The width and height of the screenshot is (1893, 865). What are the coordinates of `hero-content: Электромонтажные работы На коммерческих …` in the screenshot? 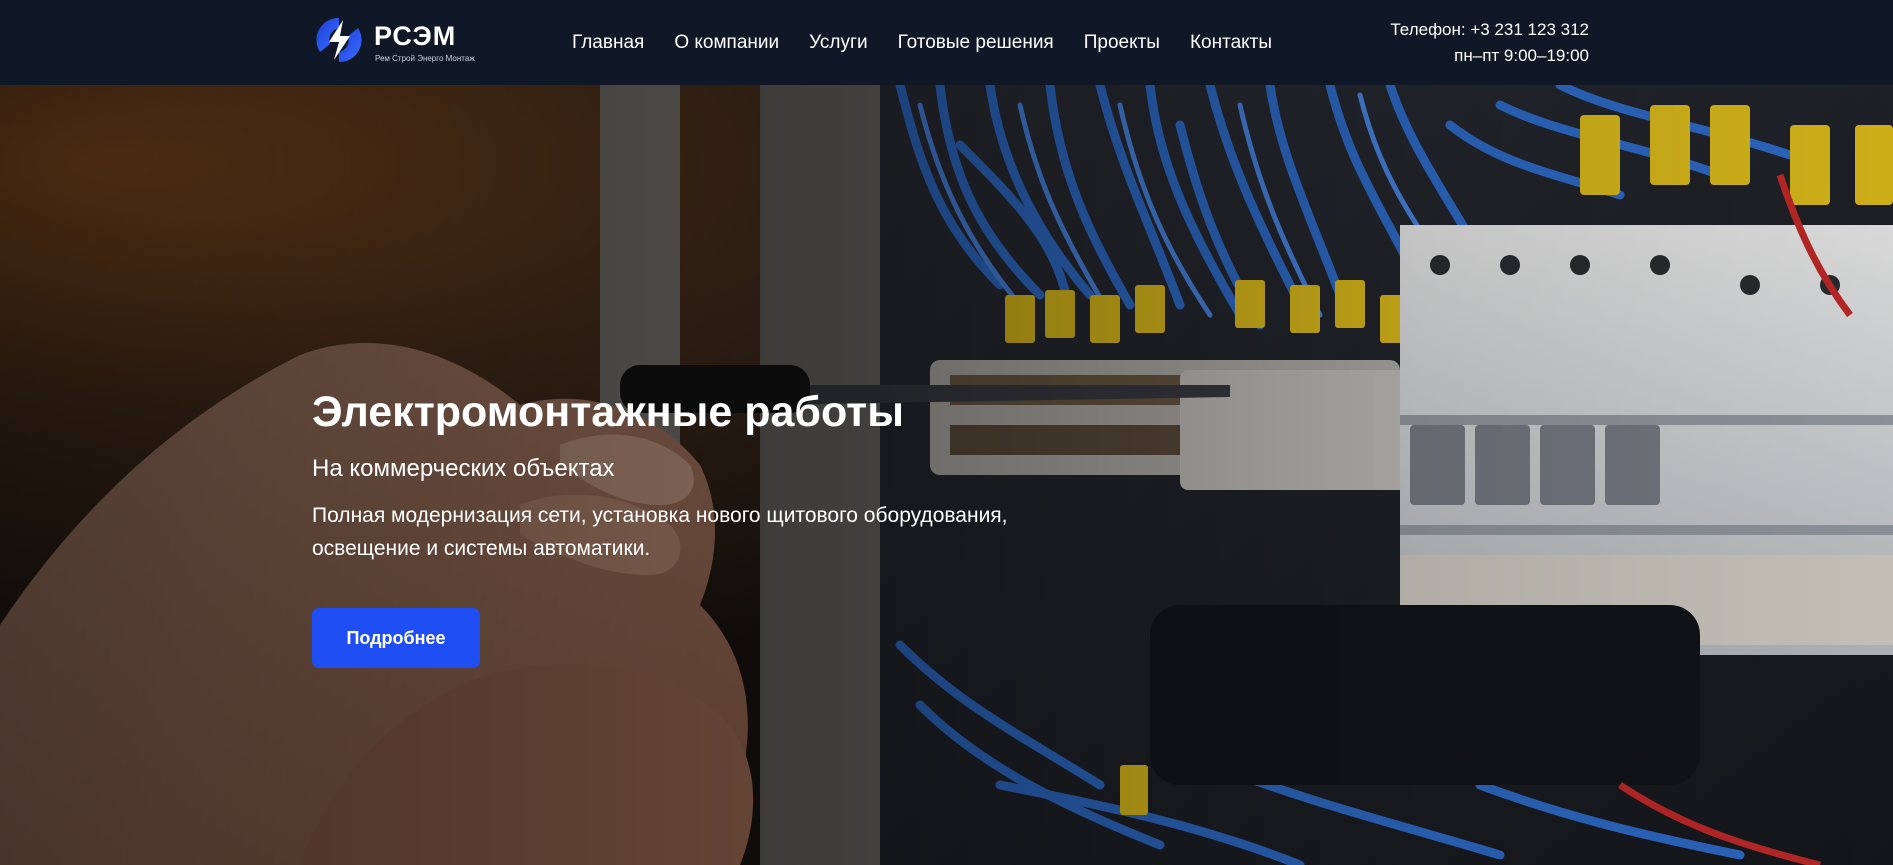 It's located at (712, 526).